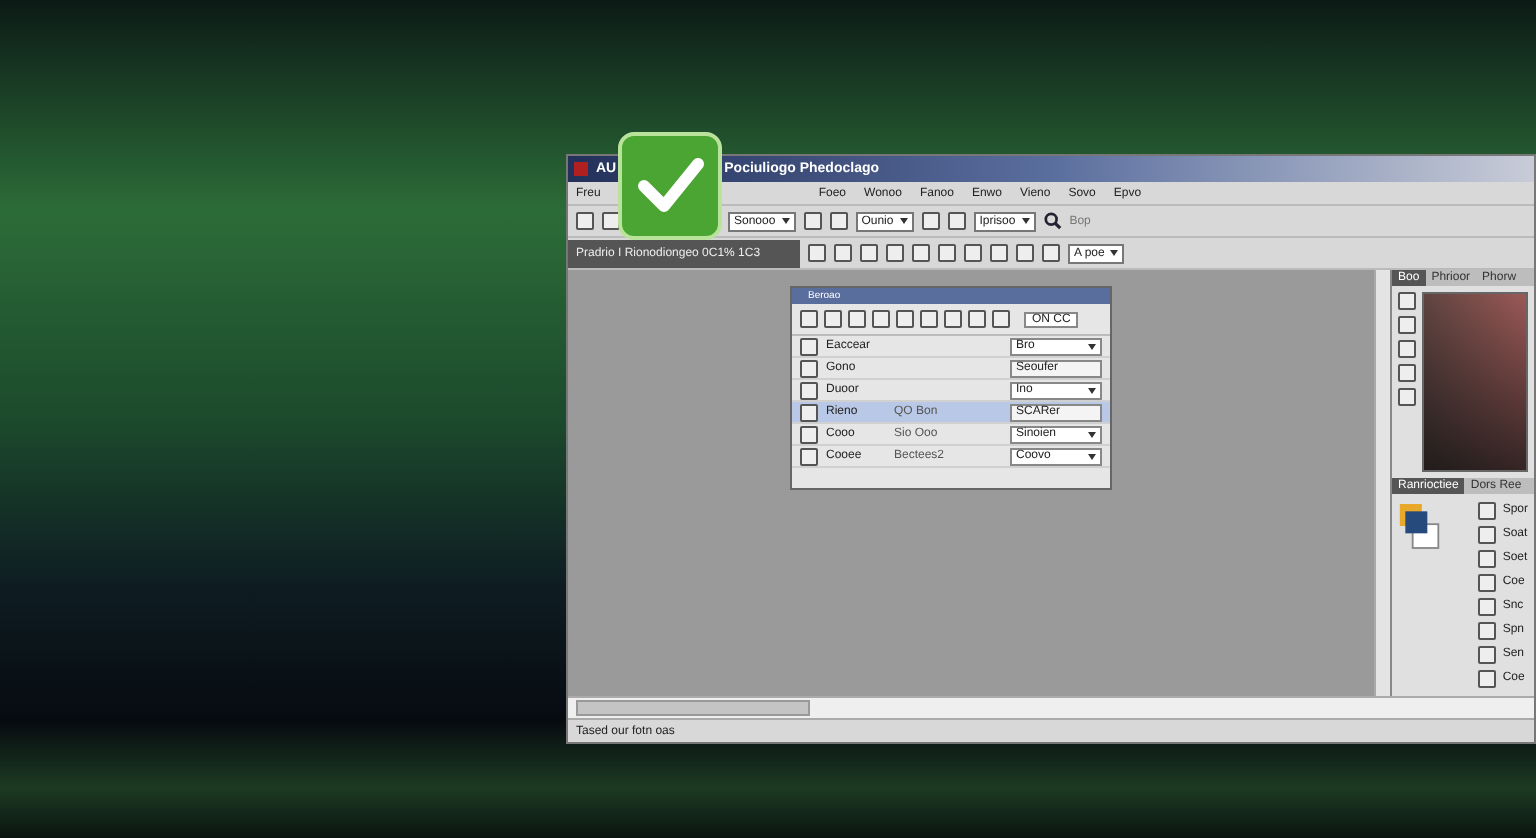  Describe the element at coordinates (1420, 525) in the screenshot. I see `color-swatches-icon` at that location.